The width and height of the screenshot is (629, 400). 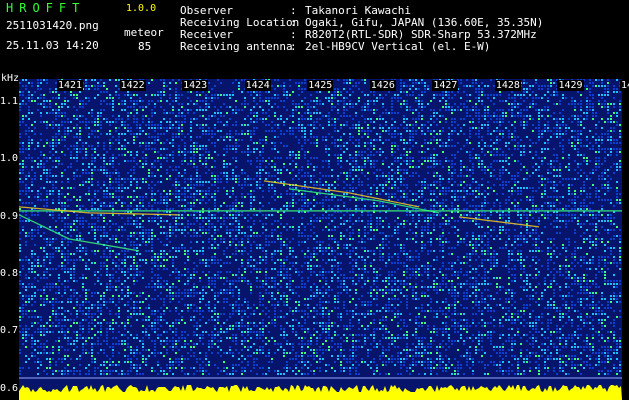 What do you see at coordinates (9, 273) in the screenshot?
I see `y-tick-label: 0.8` at bounding box center [9, 273].